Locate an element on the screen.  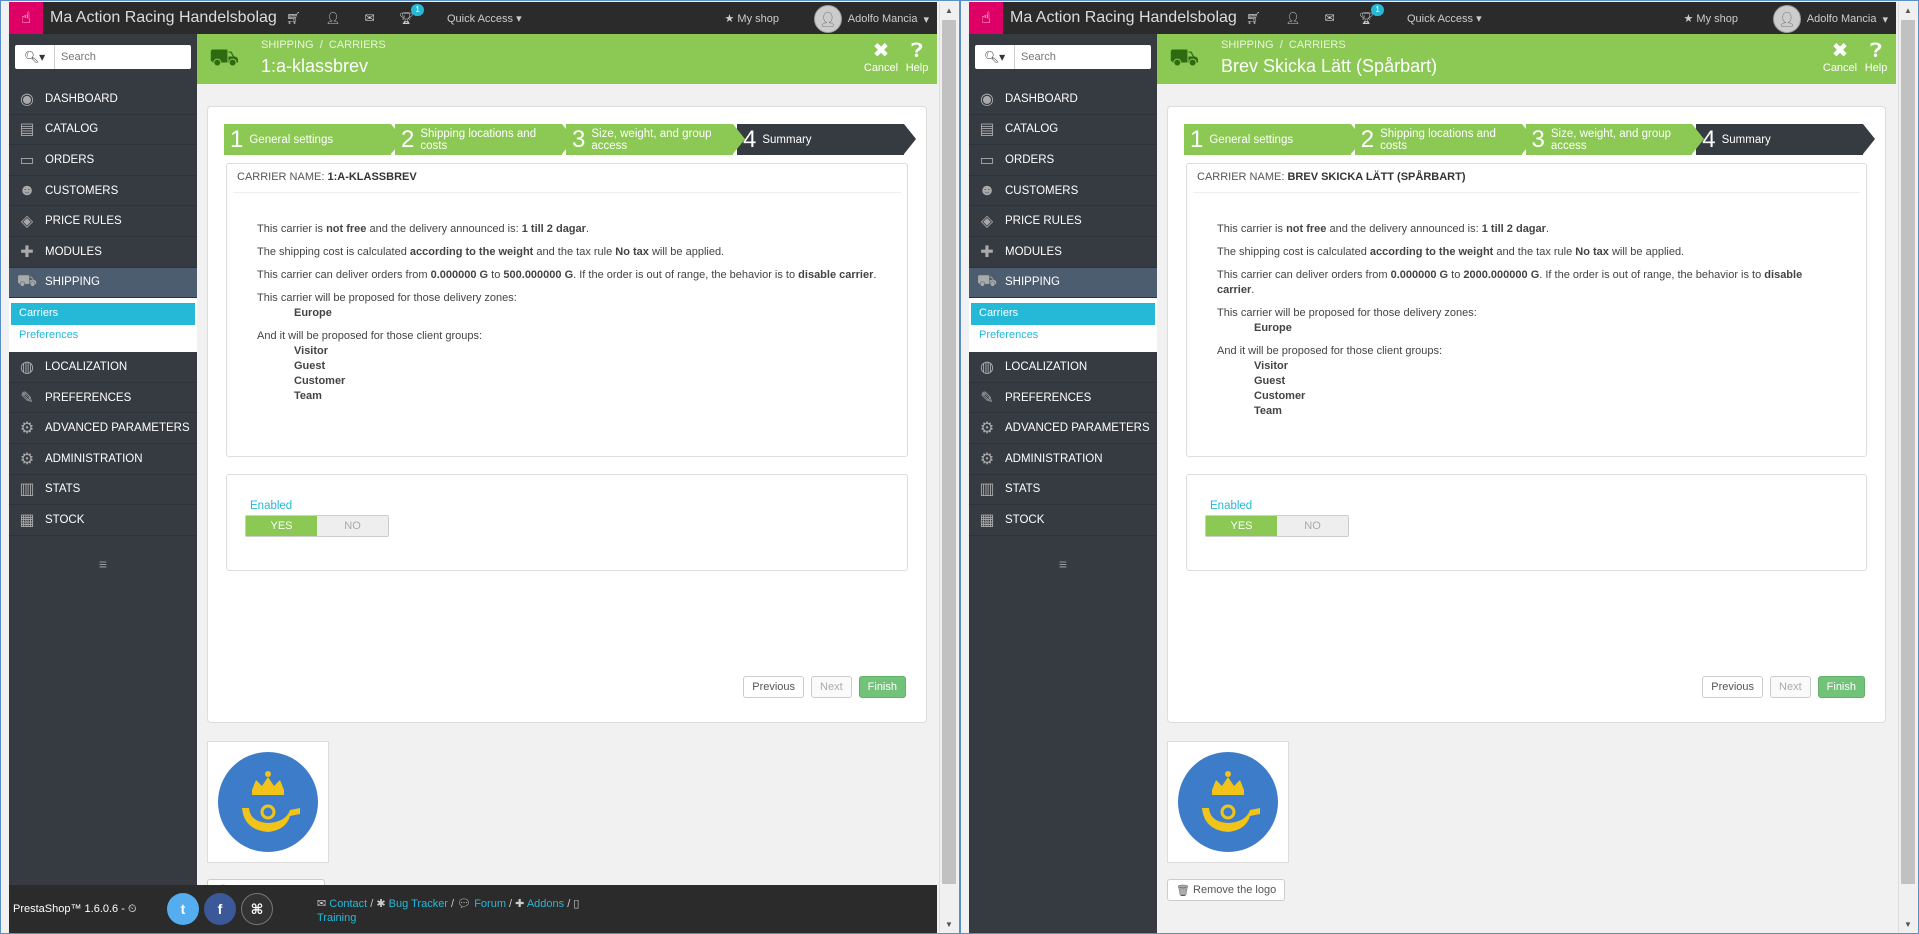
advanced-parameters-icon: ⚙ is located at coordinates (987, 429).